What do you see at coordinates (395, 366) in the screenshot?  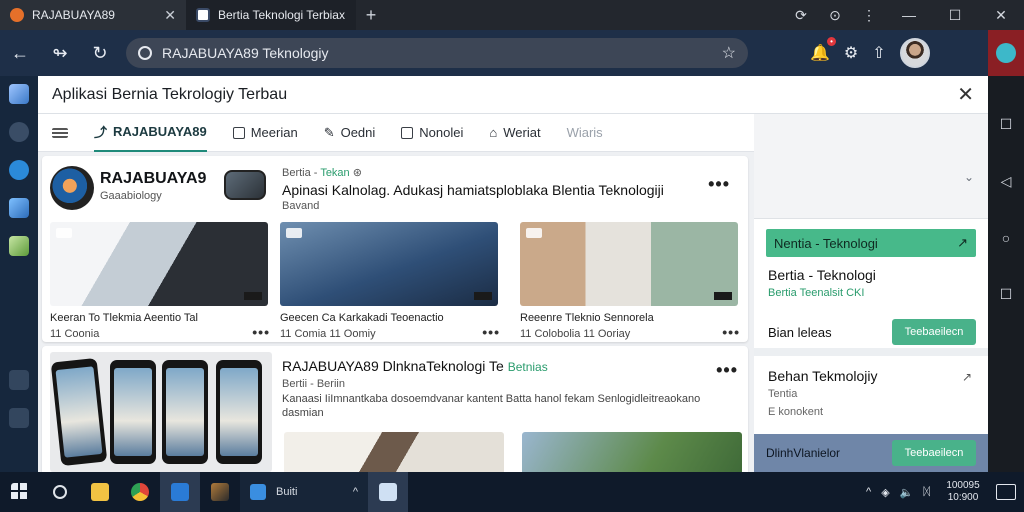 I see `headline-text: RAJABUAYA89 DlnknaTeknologi Te` at bounding box center [395, 366].